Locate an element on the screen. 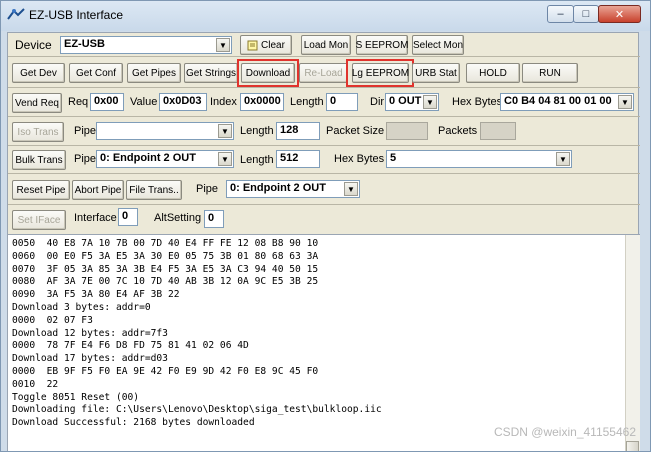 The image size is (651, 452). altsetting-label: AltSetting is located at coordinates (178, 218).